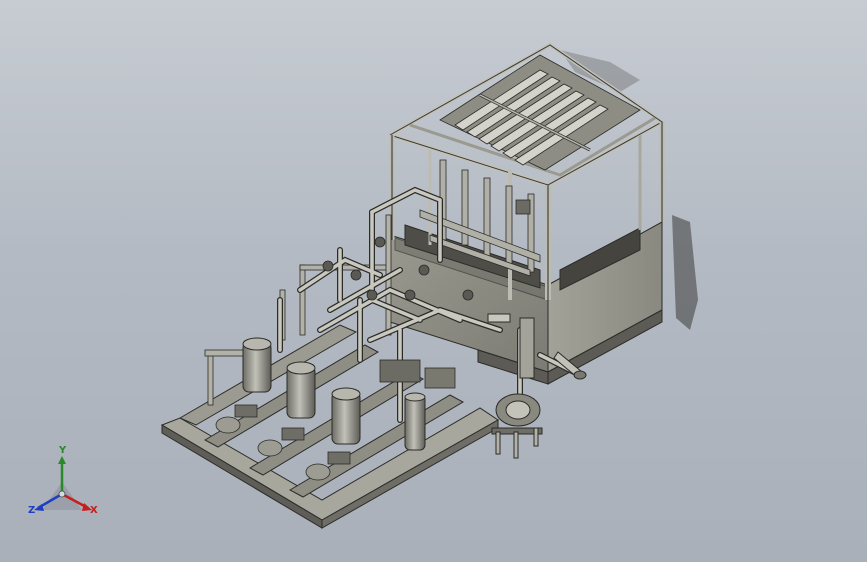  Describe the element at coordinates (63, 450) in the screenshot. I see `triad-y-label: Y` at that location.